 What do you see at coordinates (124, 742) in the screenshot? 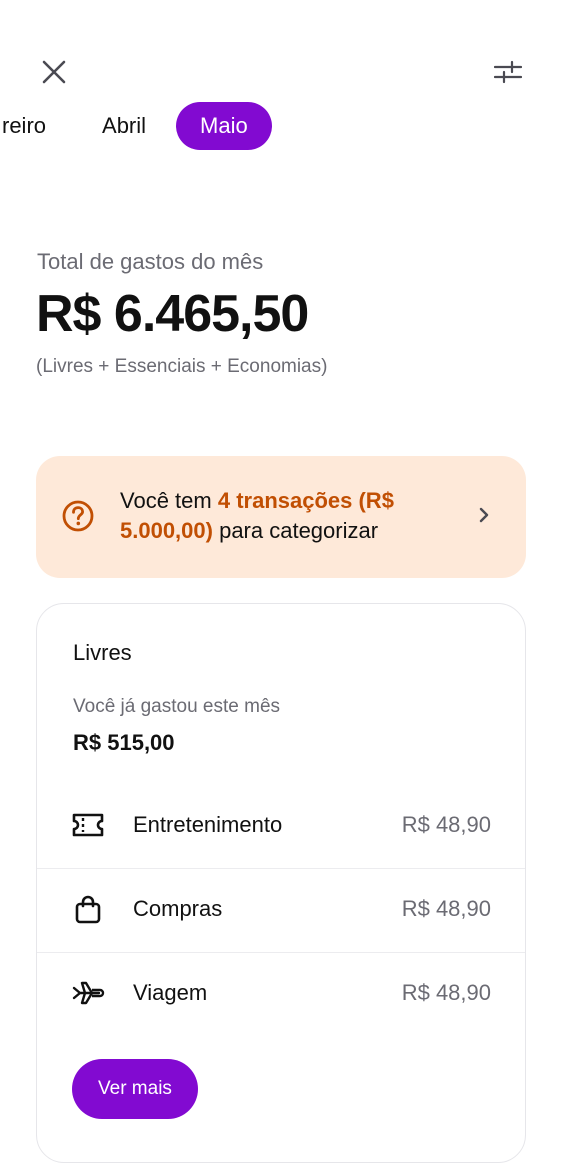
I see `card-spent-amount: R$ 515,00` at bounding box center [124, 742].